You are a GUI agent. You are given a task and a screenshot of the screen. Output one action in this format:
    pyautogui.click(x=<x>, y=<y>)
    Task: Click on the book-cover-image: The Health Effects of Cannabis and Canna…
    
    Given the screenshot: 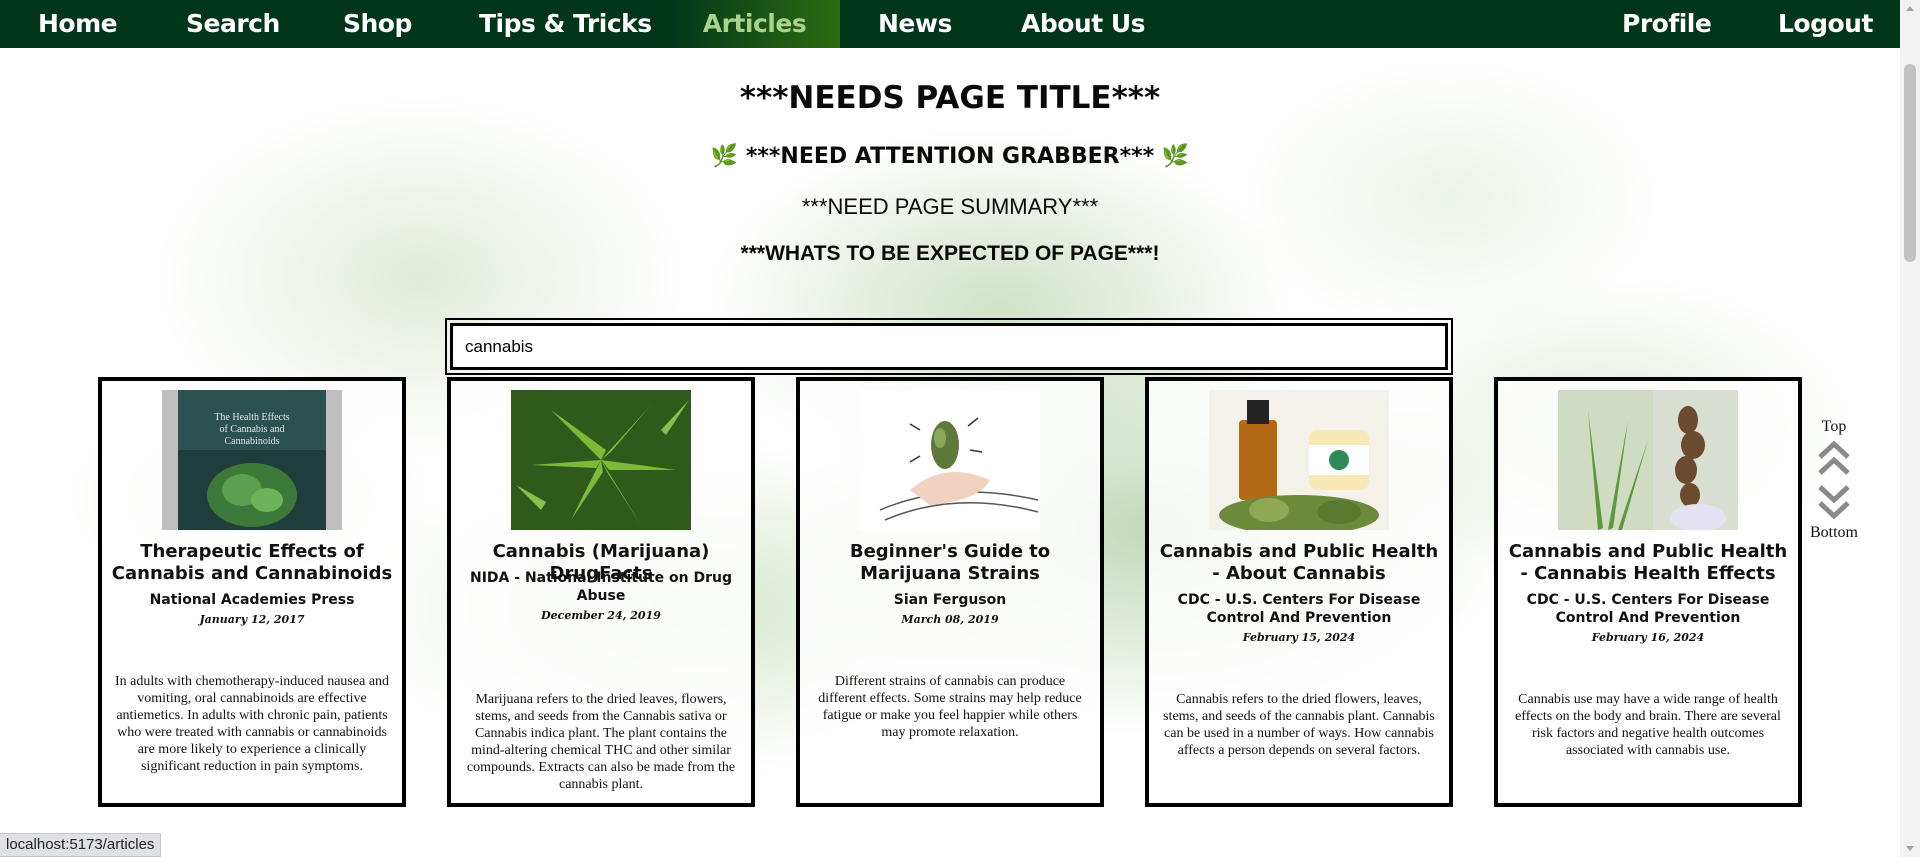 What is the action you would take?
    pyautogui.click(x=252, y=460)
    